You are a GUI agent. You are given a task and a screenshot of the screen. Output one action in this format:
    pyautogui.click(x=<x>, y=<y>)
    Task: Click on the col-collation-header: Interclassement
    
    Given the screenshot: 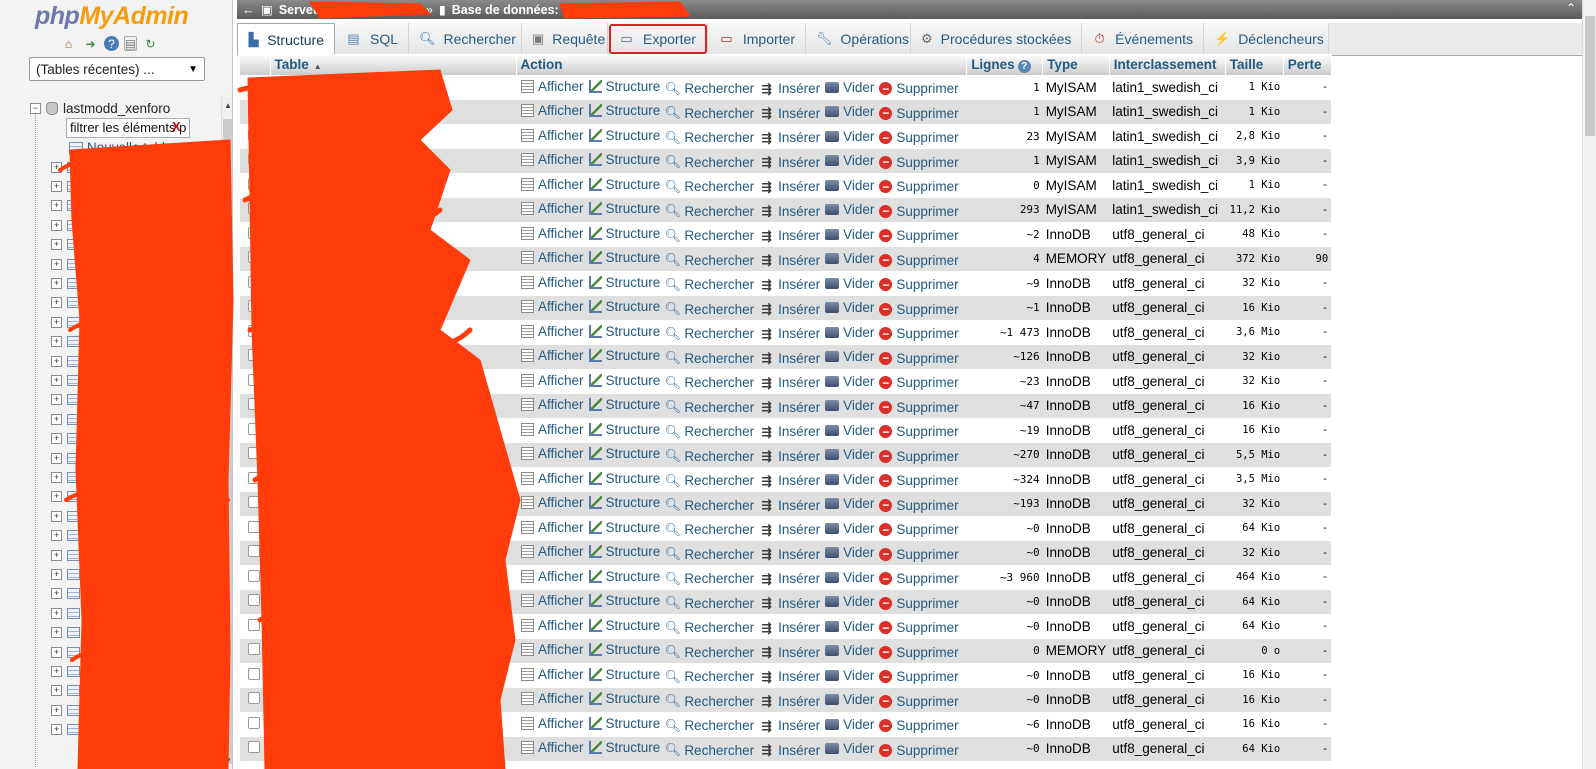 What is the action you would take?
    pyautogui.click(x=1167, y=64)
    